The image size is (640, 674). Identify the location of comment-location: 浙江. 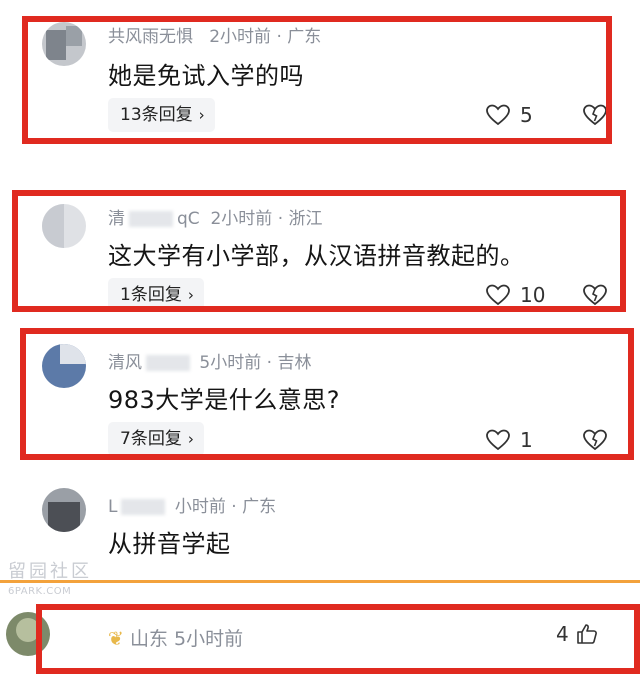
(305, 219).